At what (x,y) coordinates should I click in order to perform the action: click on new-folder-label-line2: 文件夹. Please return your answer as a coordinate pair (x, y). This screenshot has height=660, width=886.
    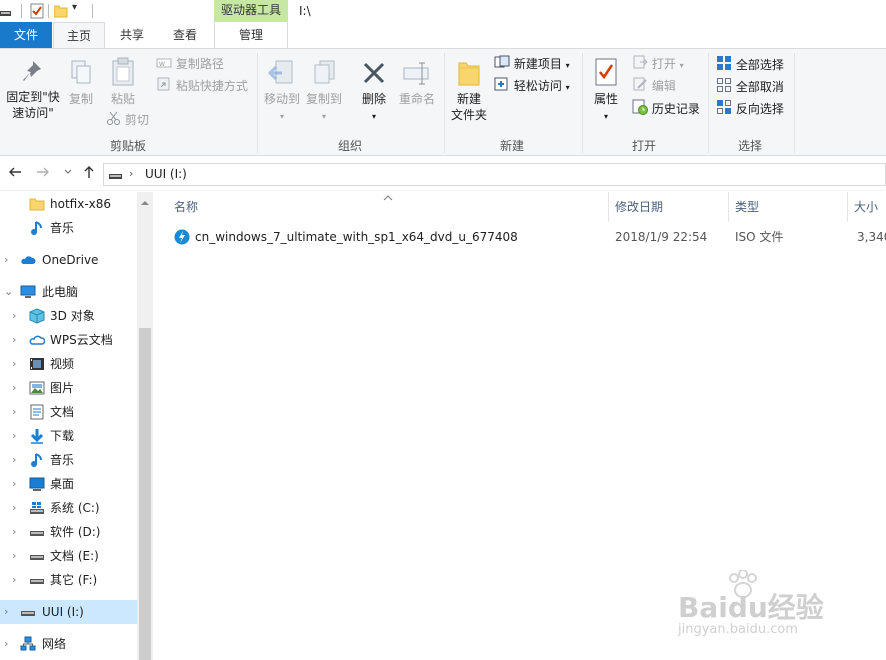
    Looking at the image, I should click on (468, 115).